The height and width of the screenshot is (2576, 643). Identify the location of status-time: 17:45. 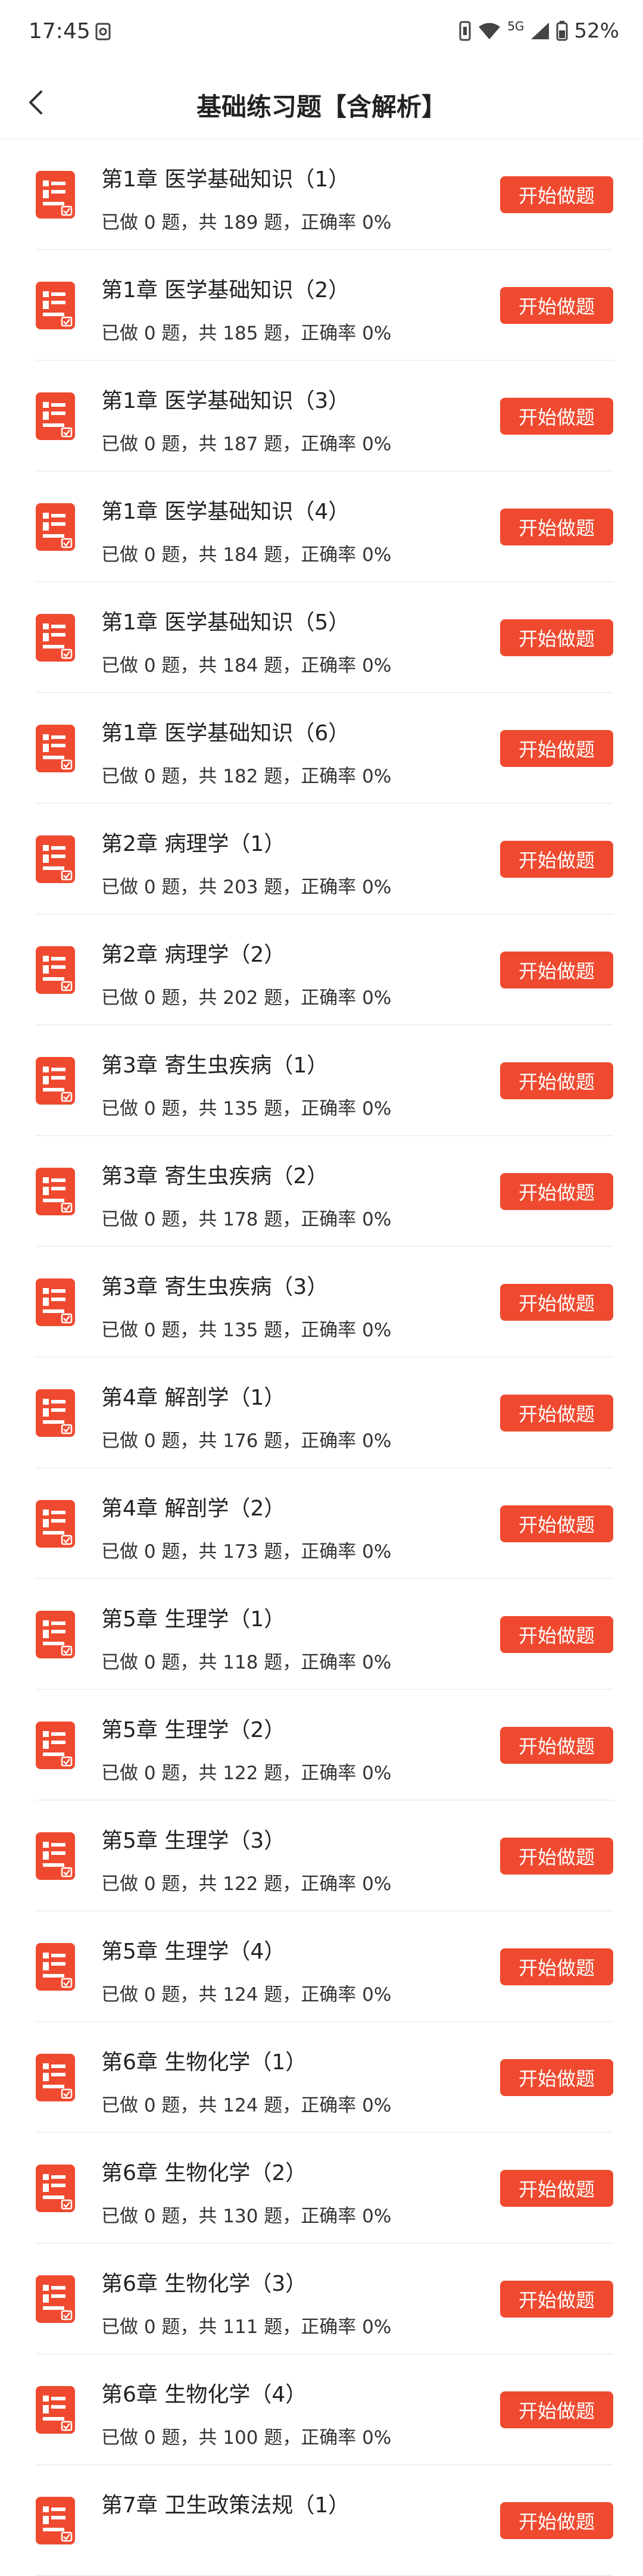
(59, 31).